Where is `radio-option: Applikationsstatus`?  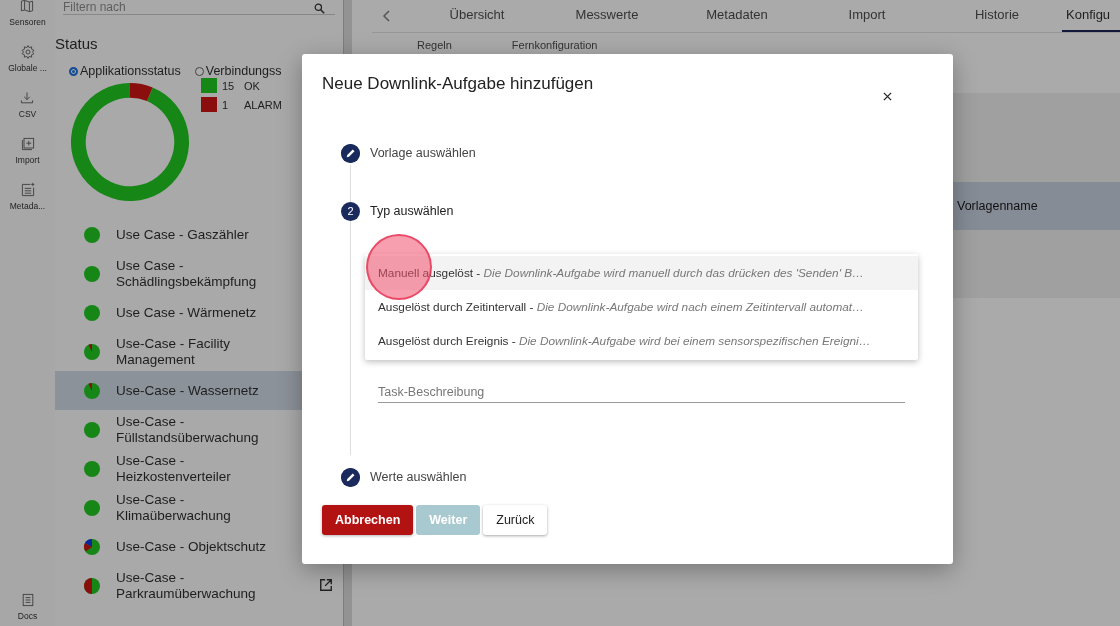 radio-option: Applikationsstatus is located at coordinates (125, 71).